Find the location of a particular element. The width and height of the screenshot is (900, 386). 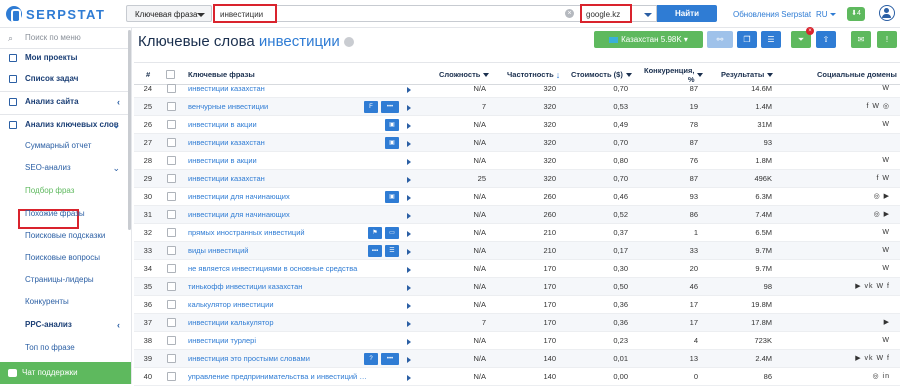

table-row: 29 инвестиции казахстан 25 320 0,70 87 496K f W is located at coordinates (517, 179).